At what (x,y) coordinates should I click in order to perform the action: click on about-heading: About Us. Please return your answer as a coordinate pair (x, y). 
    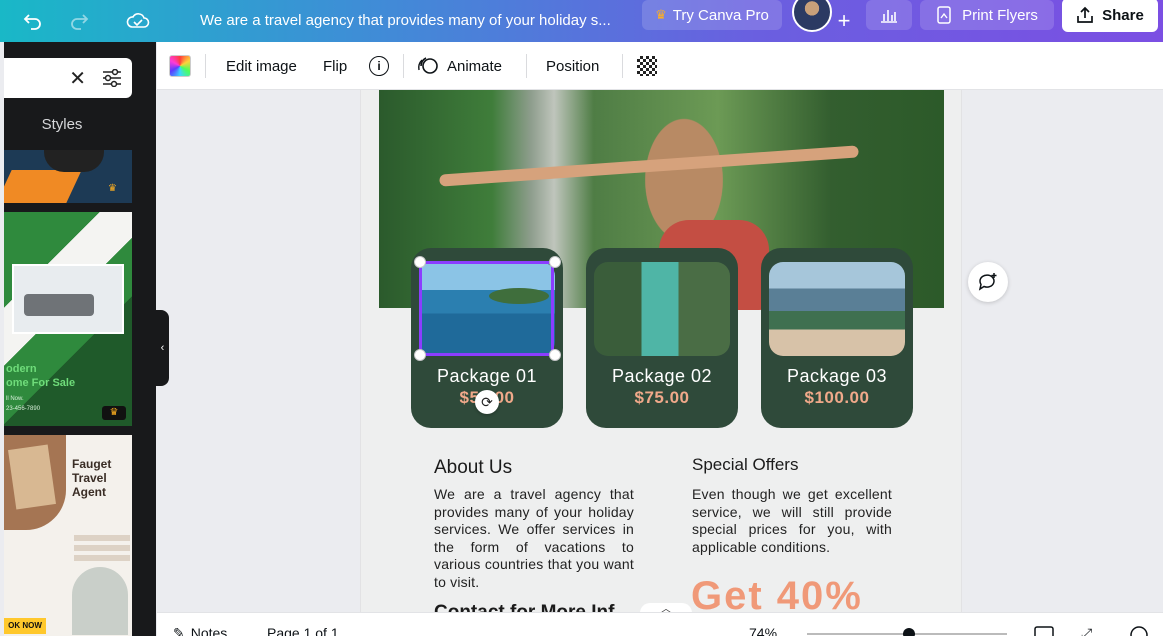
    Looking at the image, I should click on (473, 467).